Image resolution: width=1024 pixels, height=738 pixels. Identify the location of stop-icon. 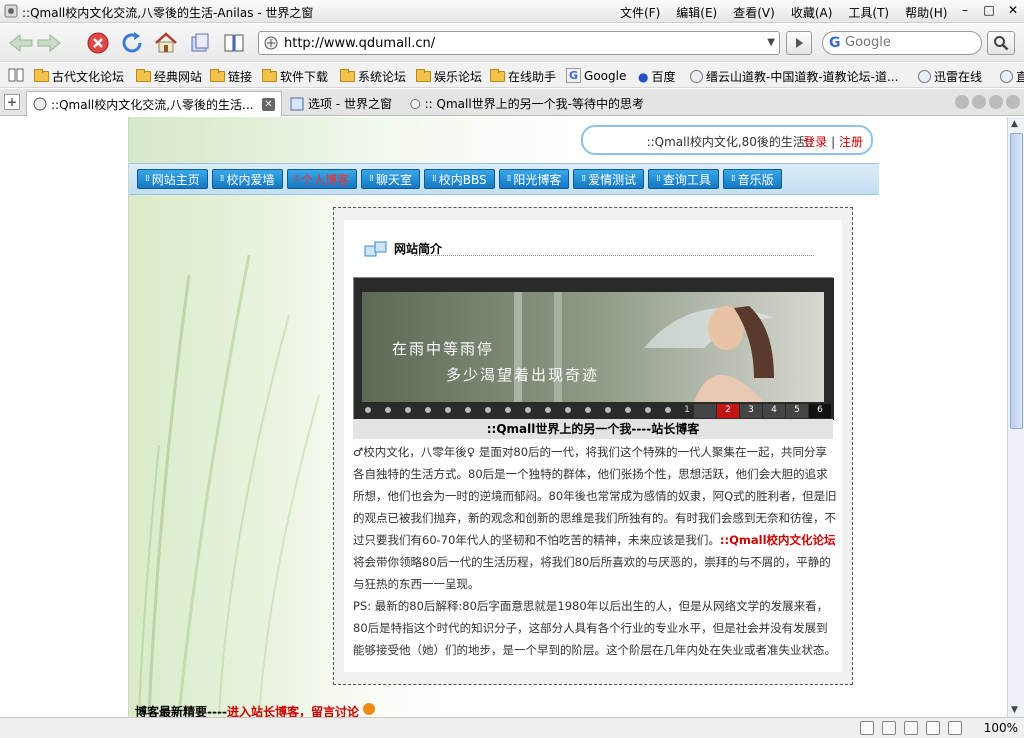
(98, 43).